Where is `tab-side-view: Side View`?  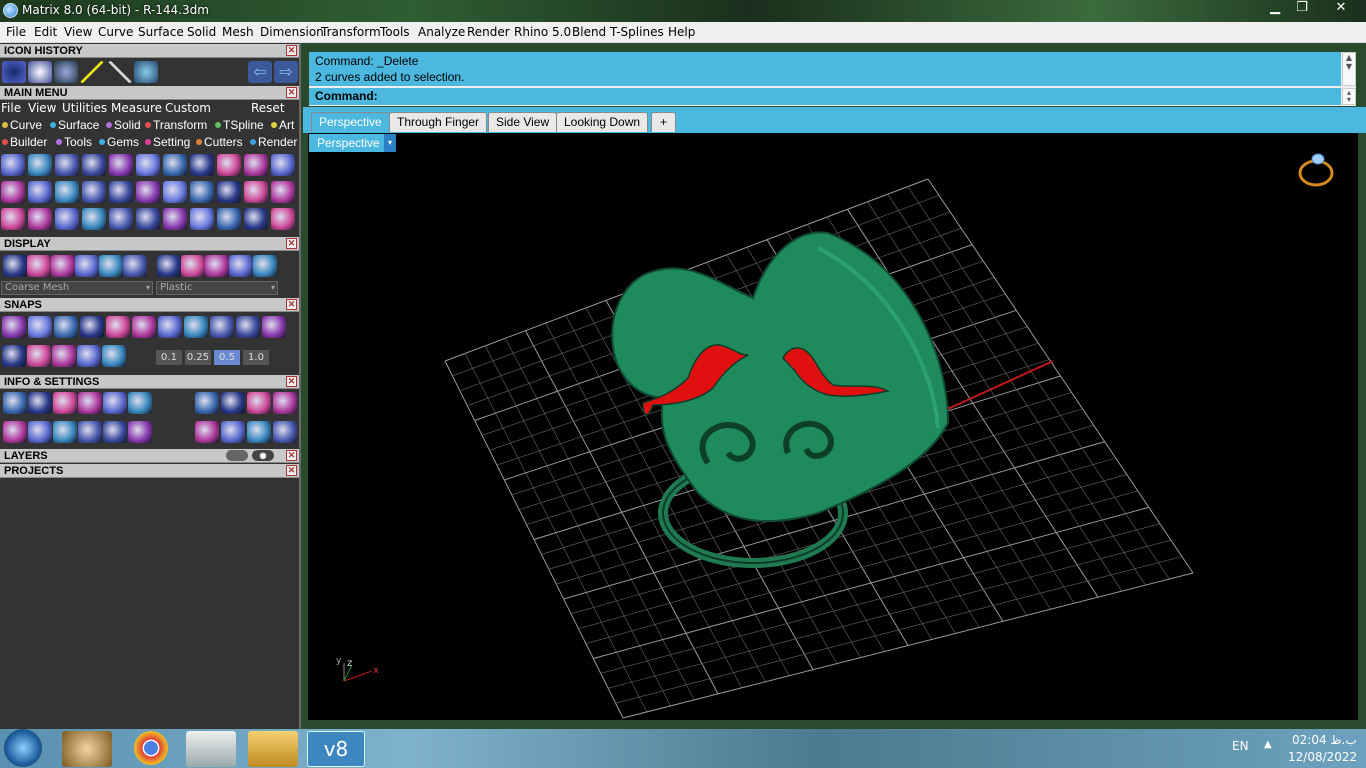 tab-side-view: Side View is located at coordinates (523, 122).